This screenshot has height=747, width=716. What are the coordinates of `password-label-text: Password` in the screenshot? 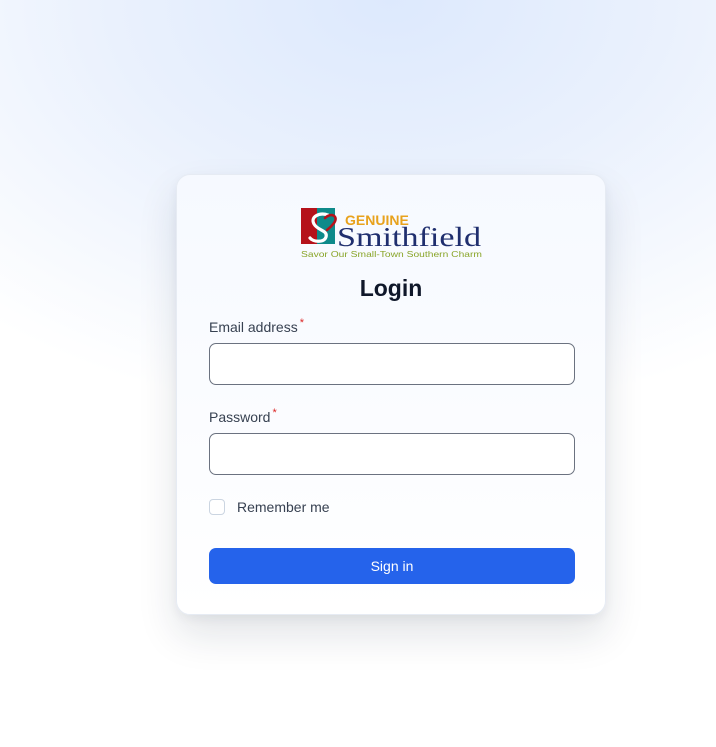 It's located at (240, 417).